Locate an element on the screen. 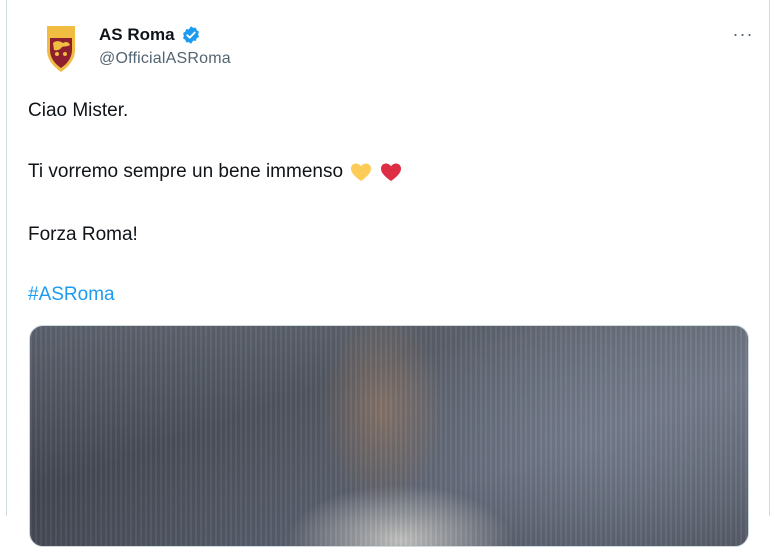 The height and width of the screenshot is (547, 774). tweet-text-line-1: Ciao Mister. is located at coordinates (78, 110).